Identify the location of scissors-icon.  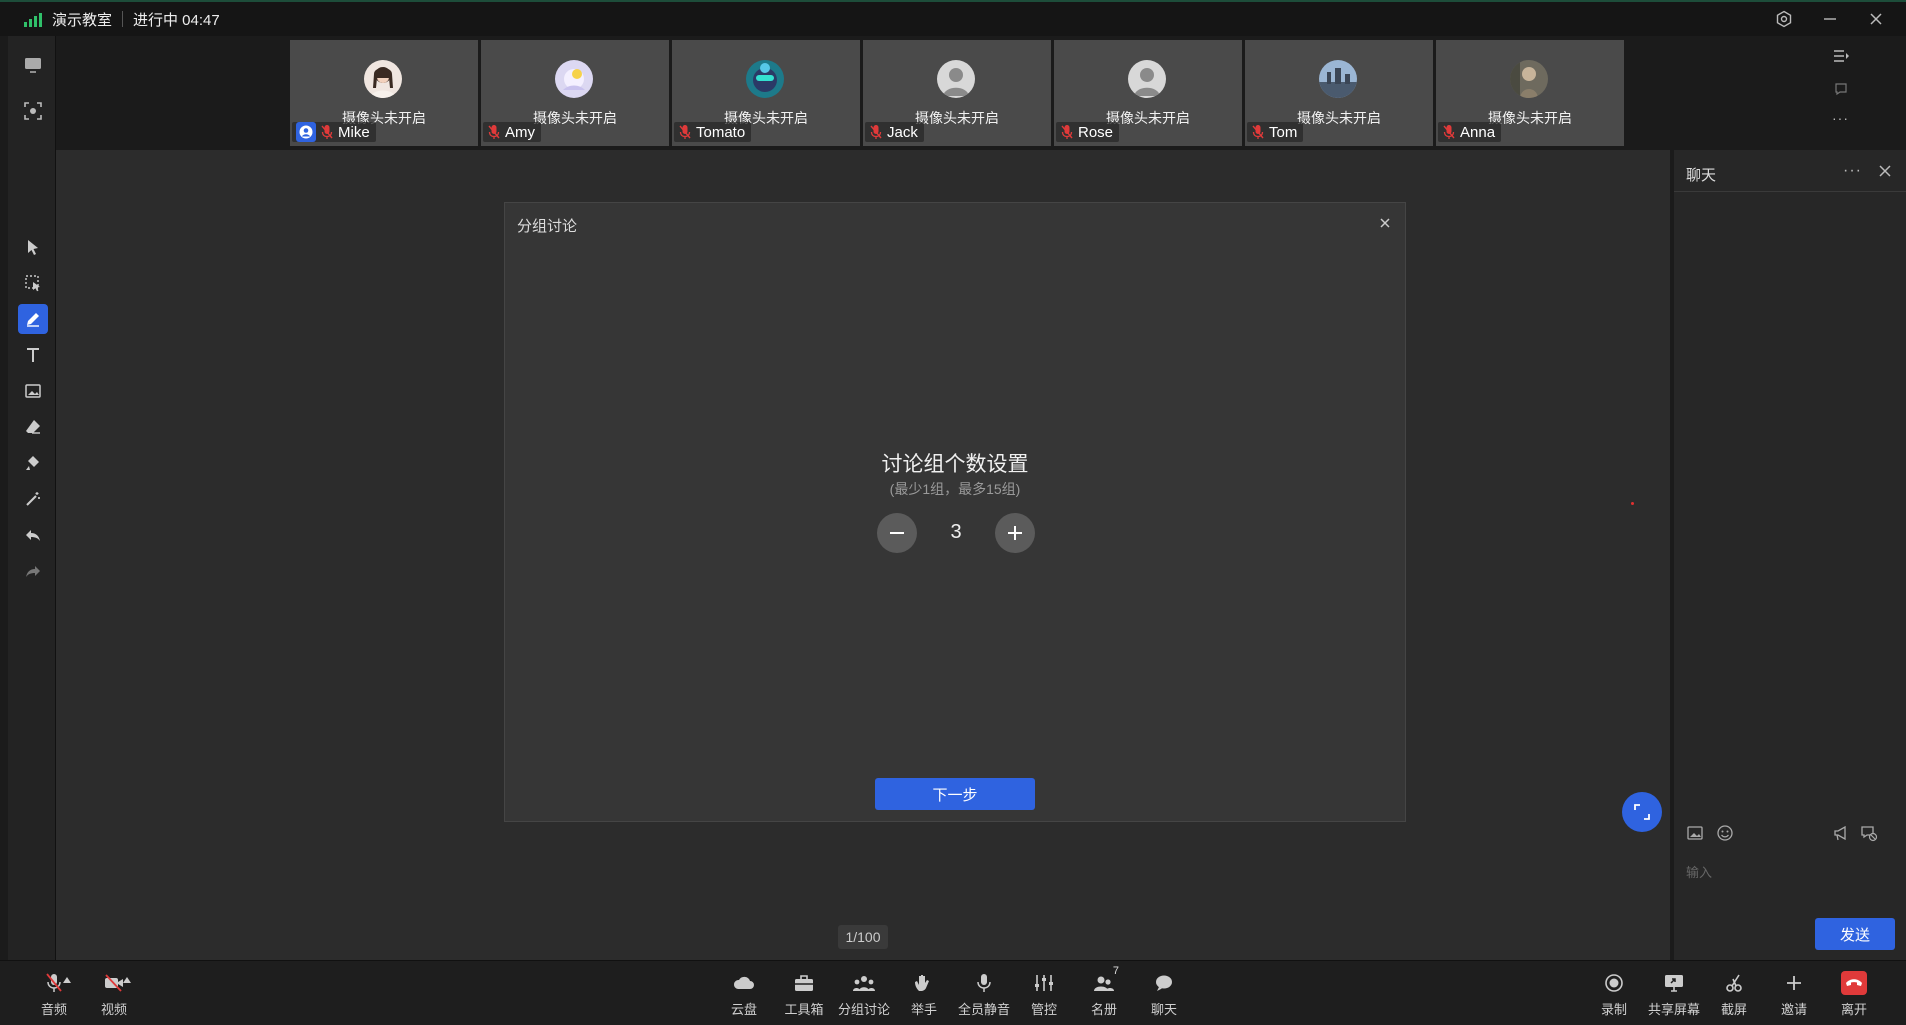
(1734, 983).